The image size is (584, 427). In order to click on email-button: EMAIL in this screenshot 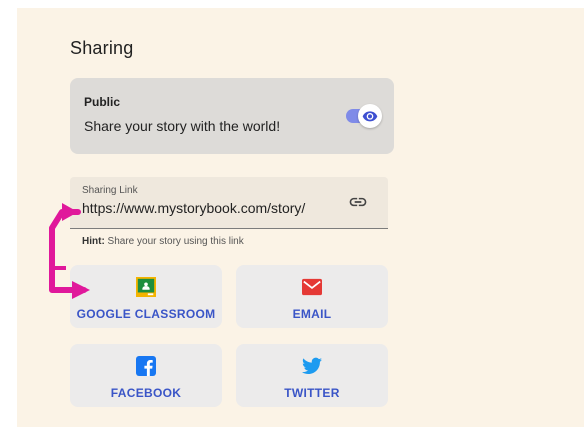, I will do `click(312, 296)`.